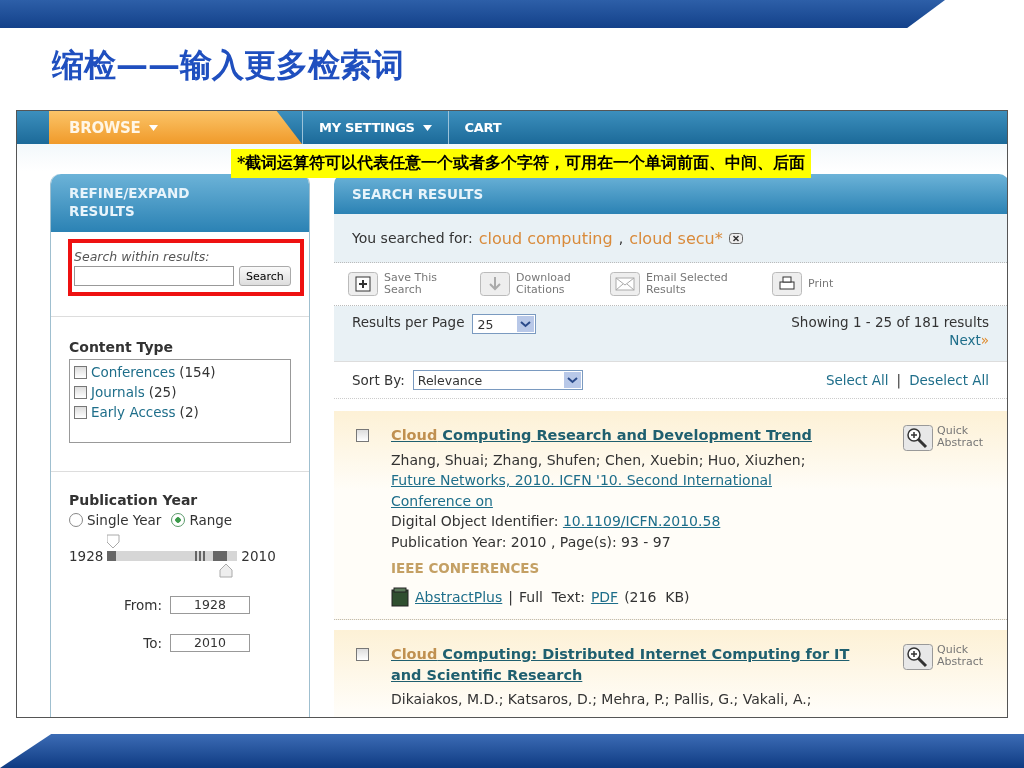  Describe the element at coordinates (86, 556) in the screenshot. I see `range-min-label: 1928` at that location.